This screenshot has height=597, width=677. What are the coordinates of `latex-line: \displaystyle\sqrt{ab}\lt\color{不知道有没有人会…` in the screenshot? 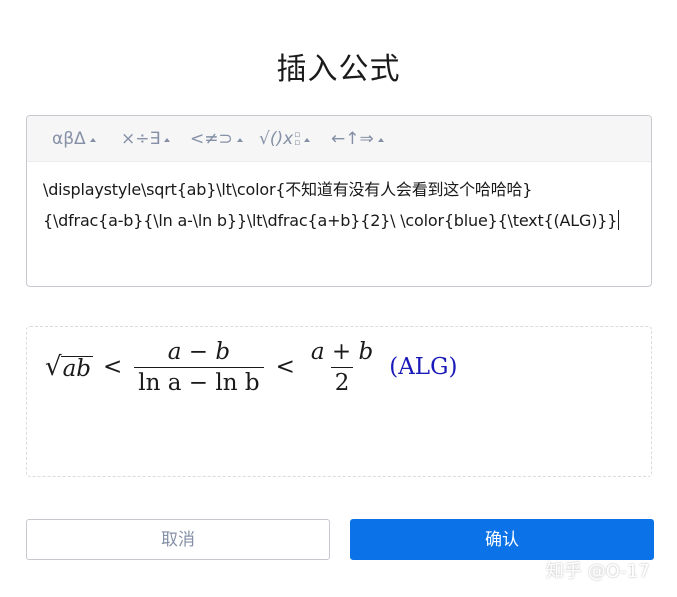 It's located at (288, 189).